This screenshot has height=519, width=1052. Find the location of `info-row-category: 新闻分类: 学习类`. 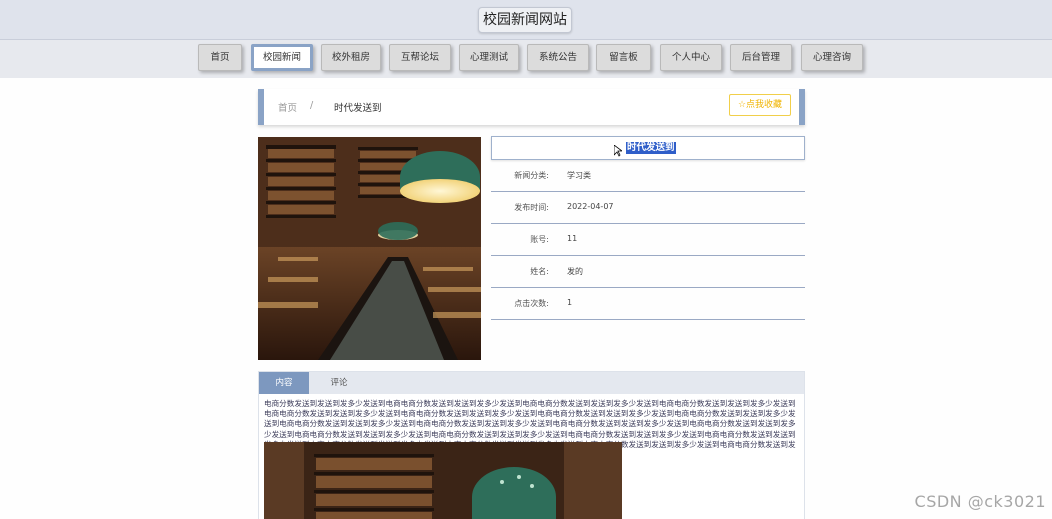

info-row-category: 新闻分类: 学习类 is located at coordinates (648, 176).